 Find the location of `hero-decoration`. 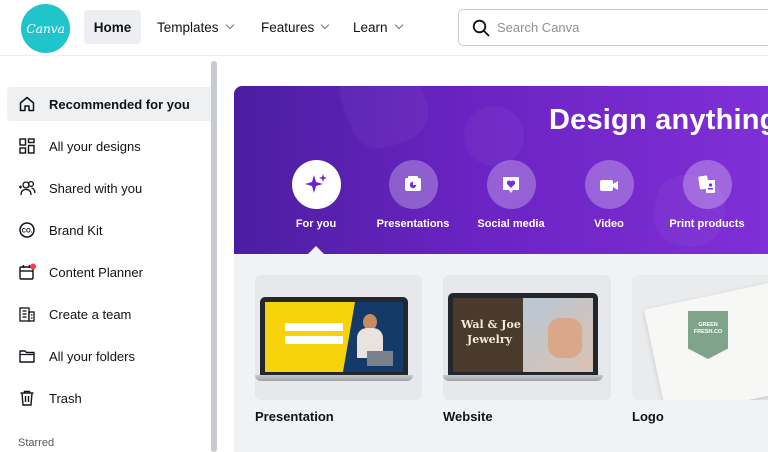

hero-decoration is located at coordinates (384, 121).